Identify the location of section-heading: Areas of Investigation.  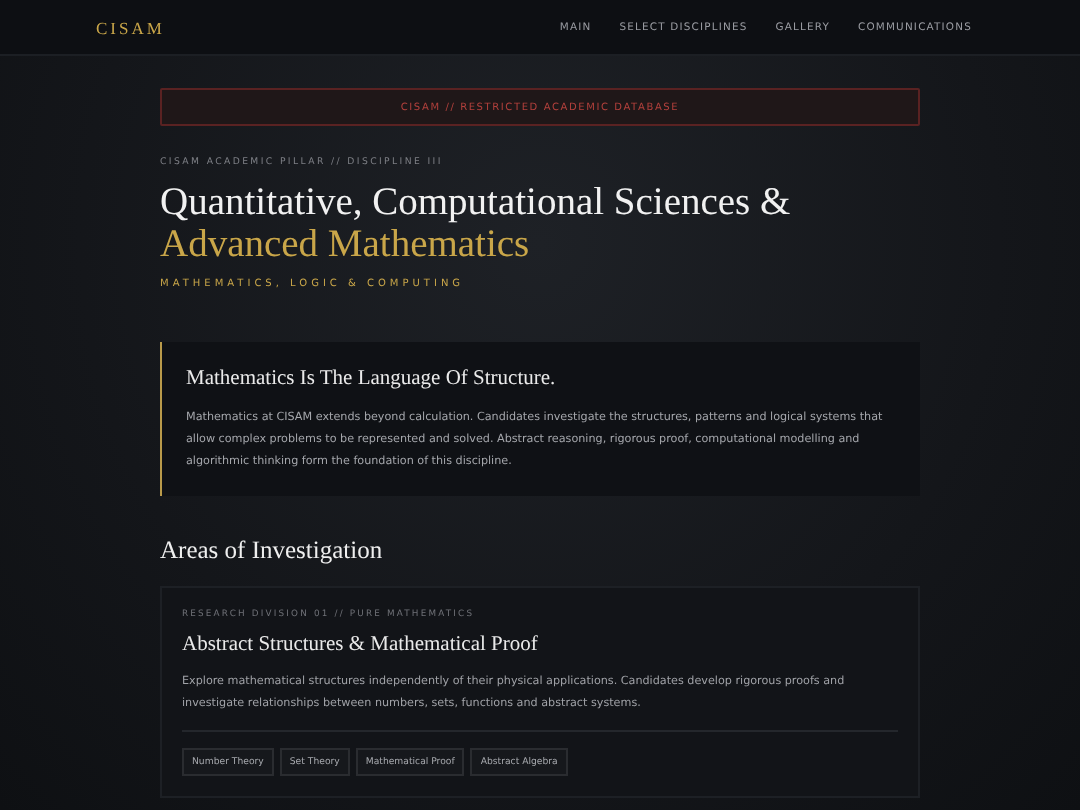
(272, 551).